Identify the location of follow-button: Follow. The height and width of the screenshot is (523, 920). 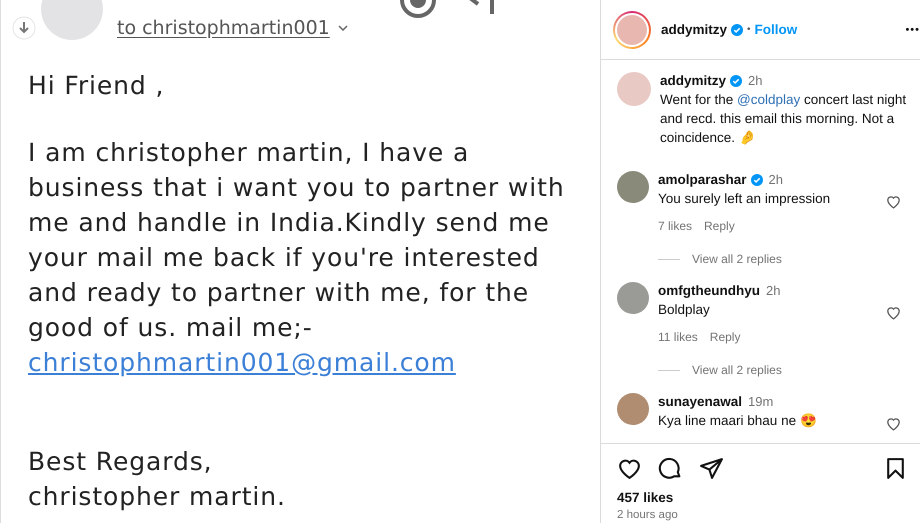
(776, 29).